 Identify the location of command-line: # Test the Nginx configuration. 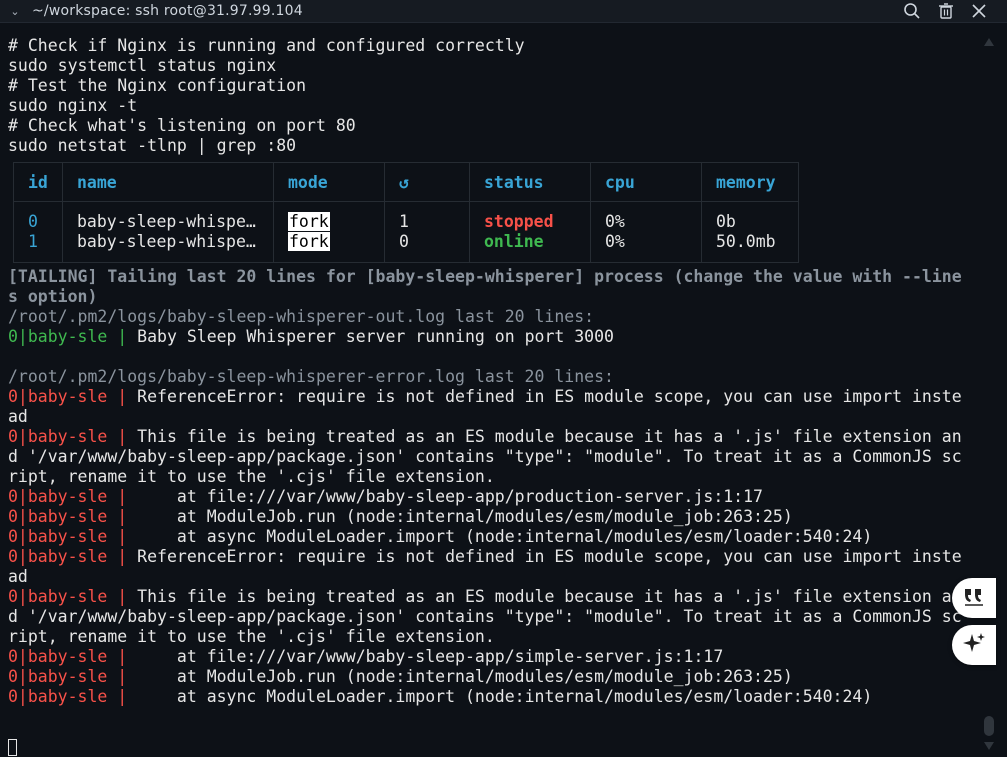
(157, 85).